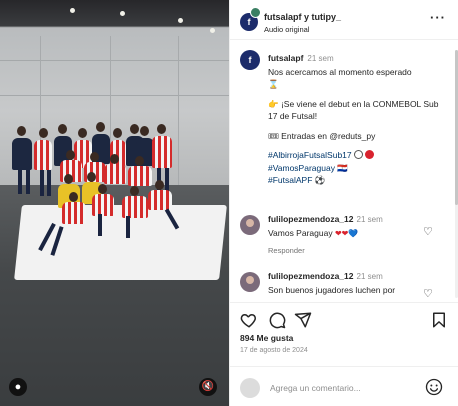  I want to click on more-horizontal-icon: ···, so click(438, 17).